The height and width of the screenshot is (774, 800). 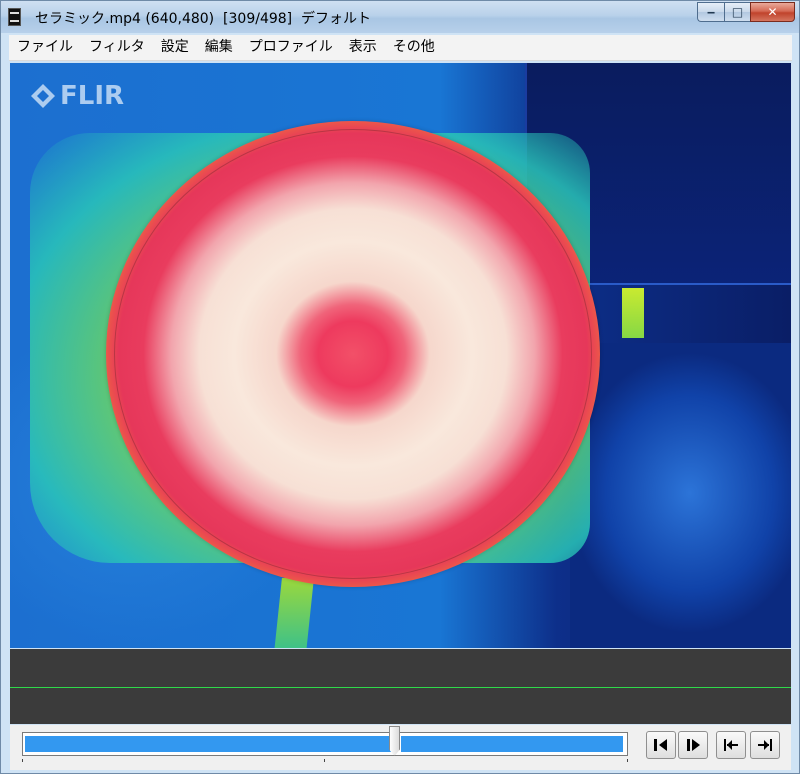 I want to click on go-to-end-icon, so click(x=765, y=745).